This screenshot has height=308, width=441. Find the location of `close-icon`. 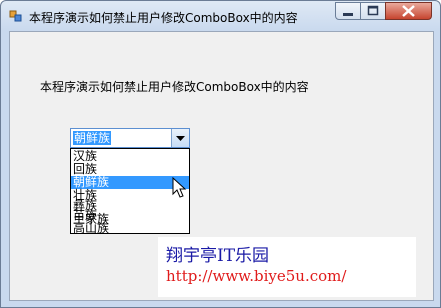

close-icon is located at coordinates (408, 11).